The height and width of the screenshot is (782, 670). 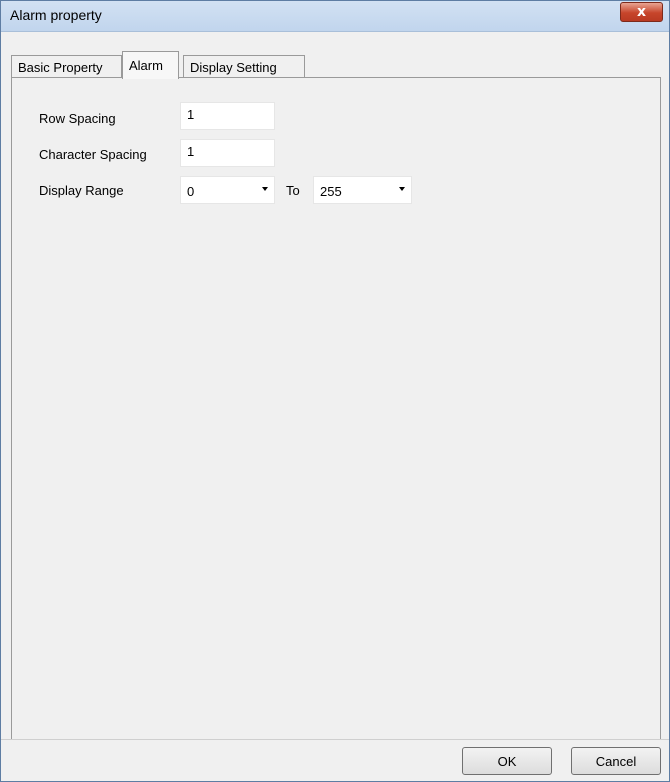 I want to click on ok-button: OK, so click(x=507, y=761).